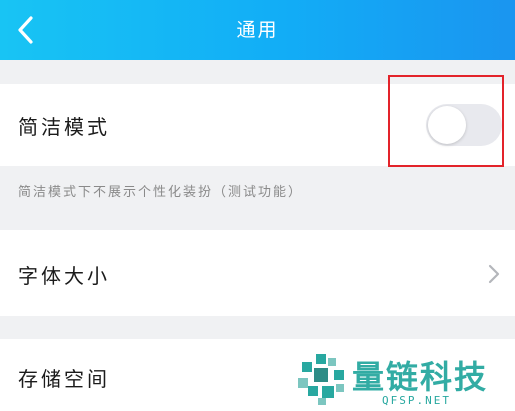 The height and width of the screenshot is (411, 515). Describe the element at coordinates (420, 377) in the screenshot. I see `watermark-brand: 量链科技` at that location.